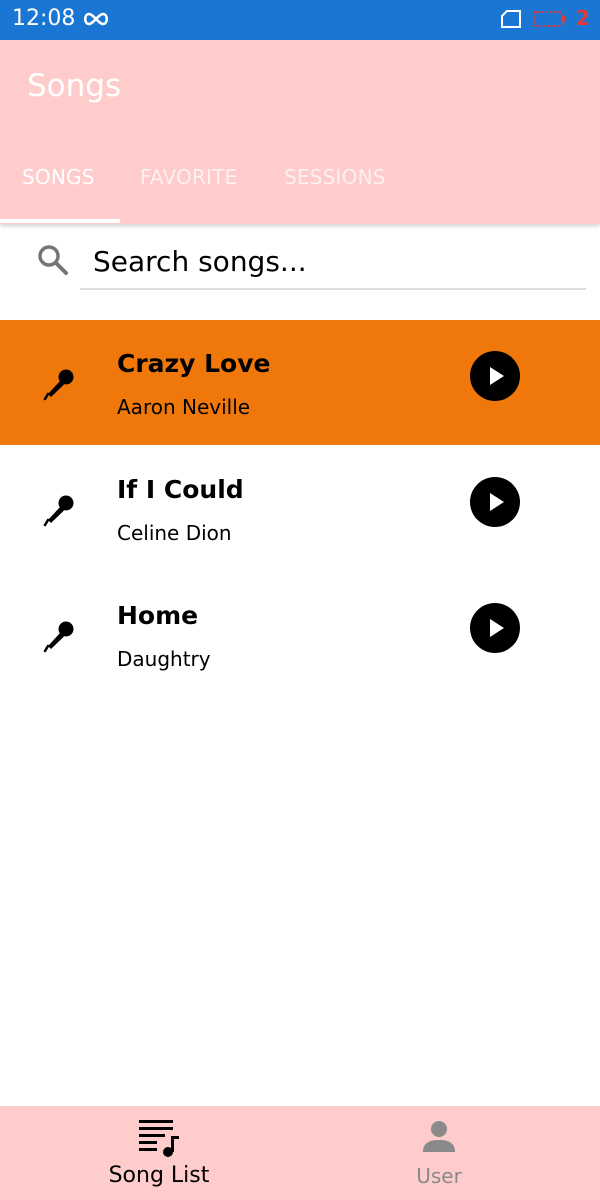 Image resolution: width=600 pixels, height=1200 pixels. I want to click on nav-label: Song List, so click(159, 1175).